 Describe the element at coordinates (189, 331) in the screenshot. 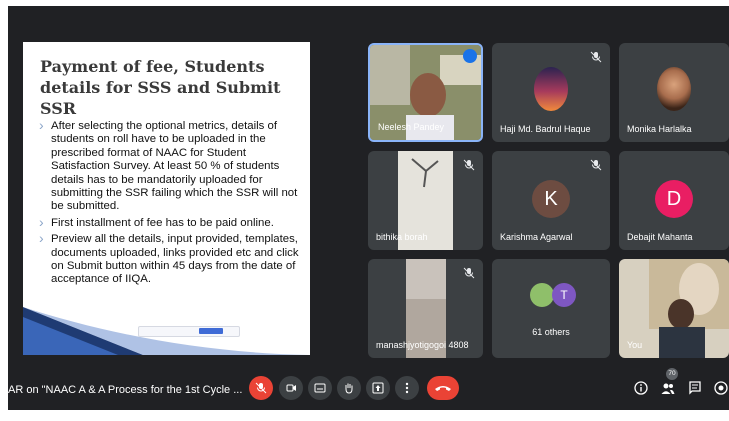

I see `slide-embedded-searchbar` at that location.